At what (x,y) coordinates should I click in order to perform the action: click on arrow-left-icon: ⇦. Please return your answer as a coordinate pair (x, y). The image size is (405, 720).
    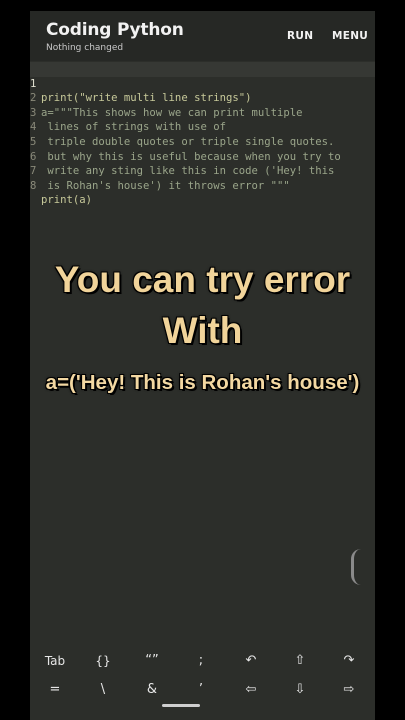
    Looking at the image, I should click on (251, 690).